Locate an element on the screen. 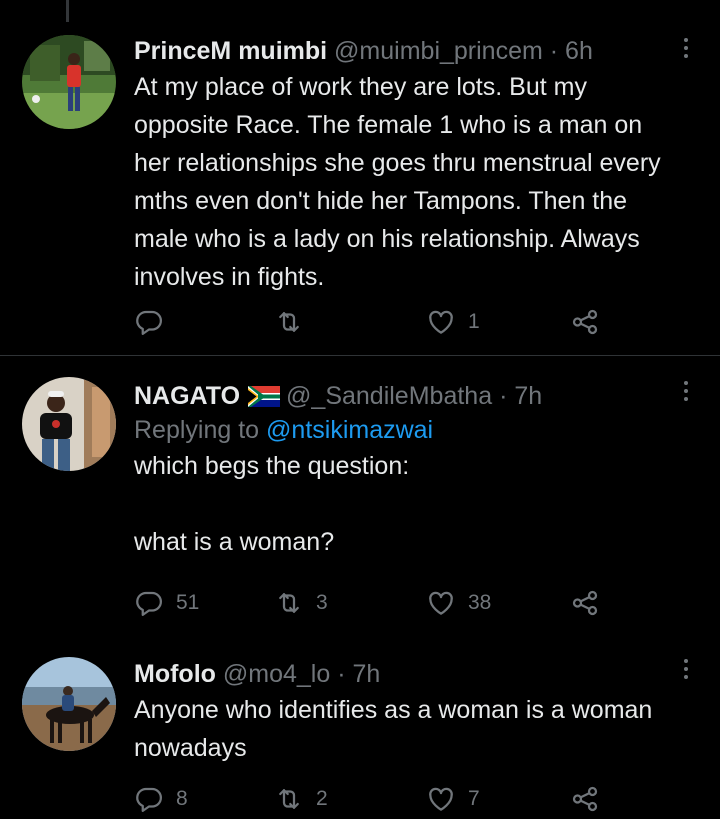 The image size is (720, 819). action-bar: 8 2 7 is located at coordinates (374, 799).